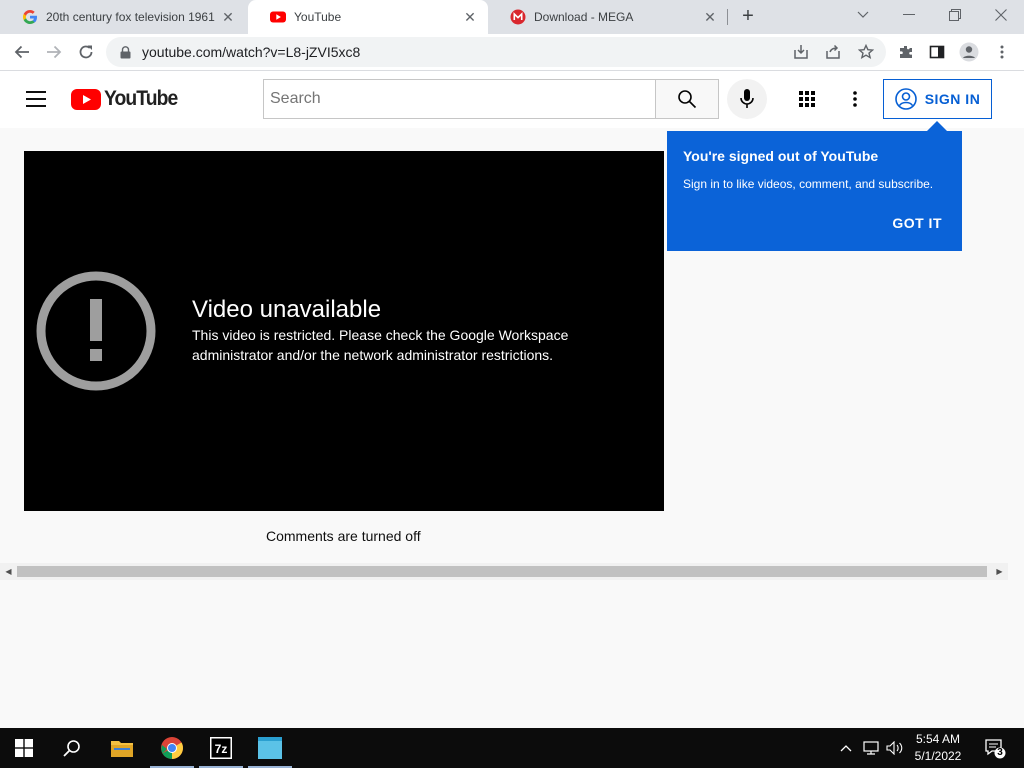  I want to click on close-window-button, so click(1001, 15).